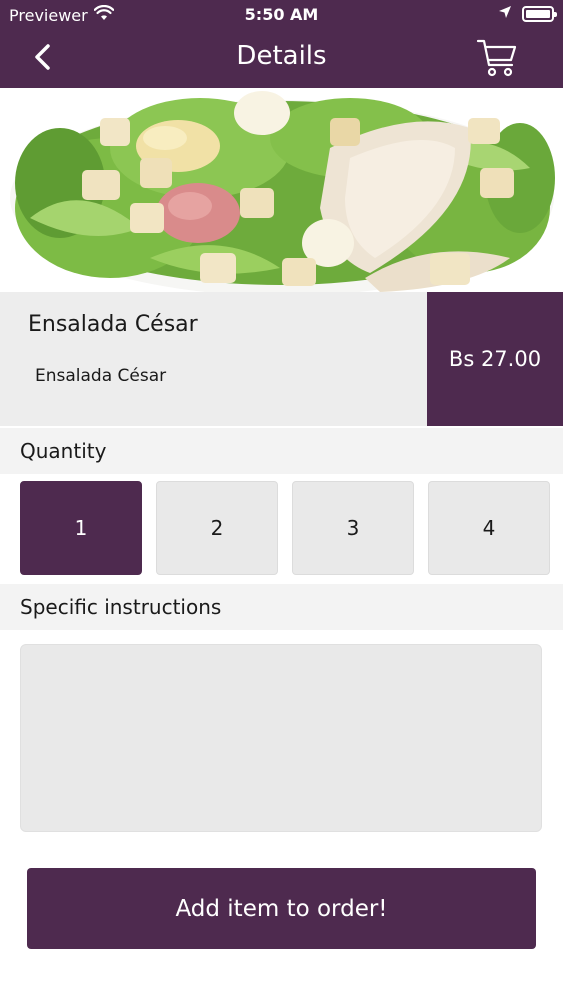  I want to click on quantity-label: Quantity, so click(63, 451).